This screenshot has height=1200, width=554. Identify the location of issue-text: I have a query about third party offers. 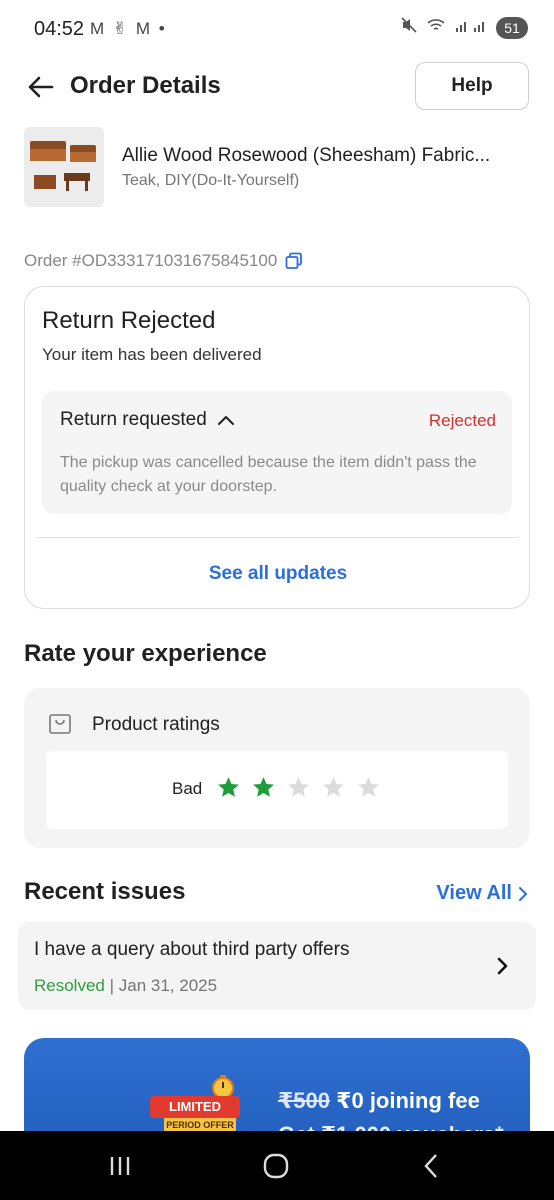
(192, 949).